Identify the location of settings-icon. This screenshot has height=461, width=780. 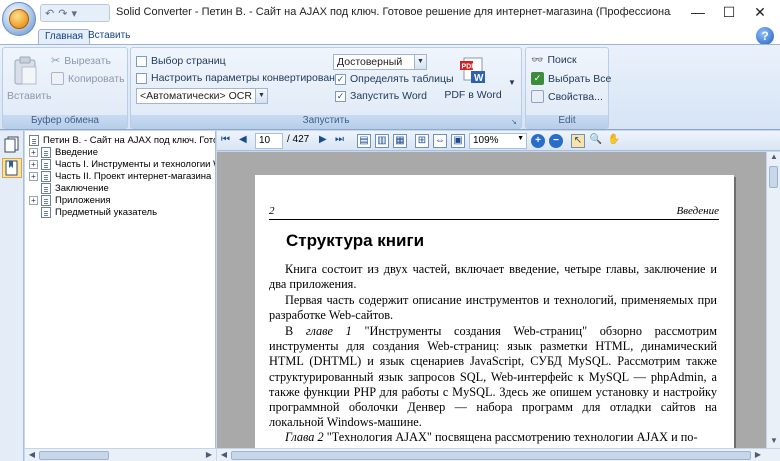
(141, 78).